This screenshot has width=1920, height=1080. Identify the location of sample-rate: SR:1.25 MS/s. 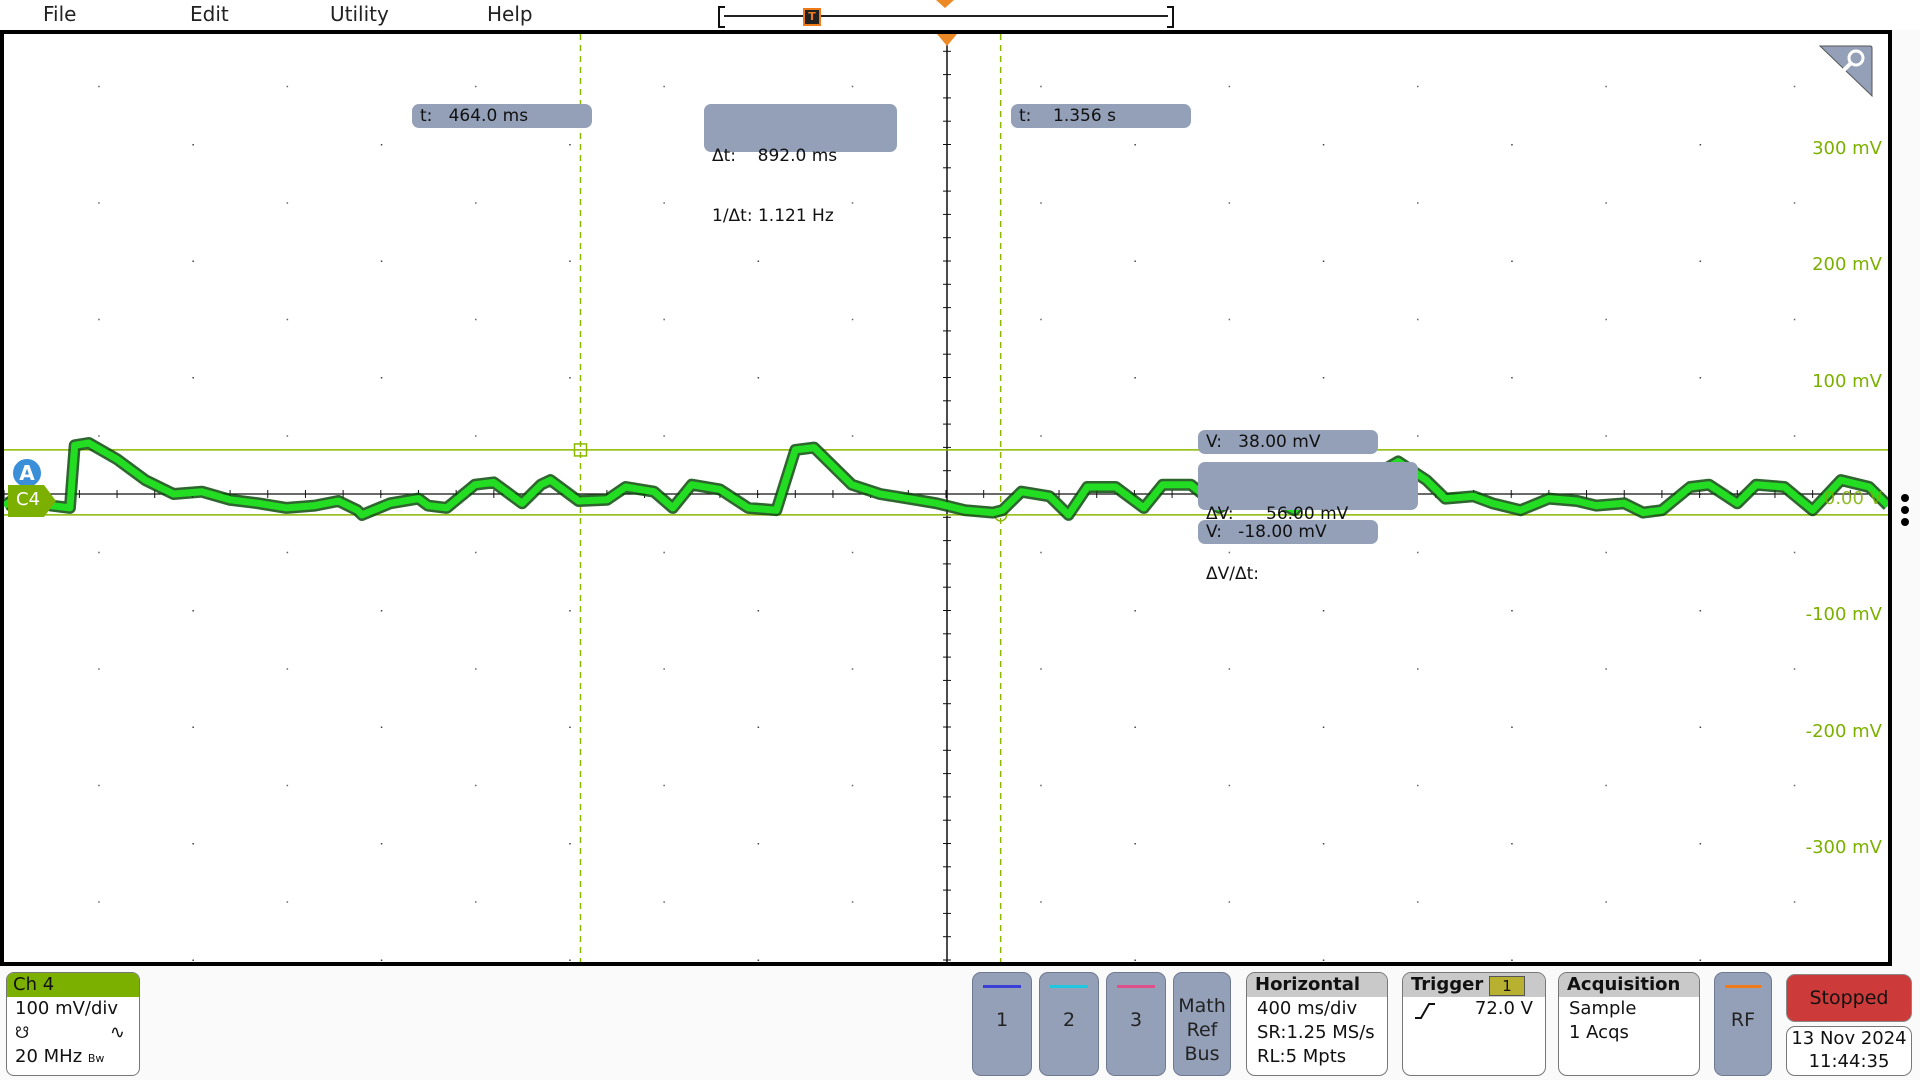
(1316, 1032).